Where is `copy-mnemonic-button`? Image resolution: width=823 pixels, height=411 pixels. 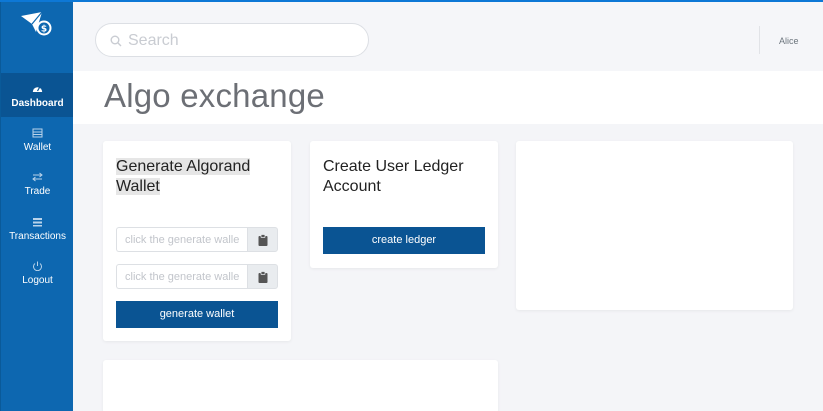
copy-mnemonic-button is located at coordinates (262, 276).